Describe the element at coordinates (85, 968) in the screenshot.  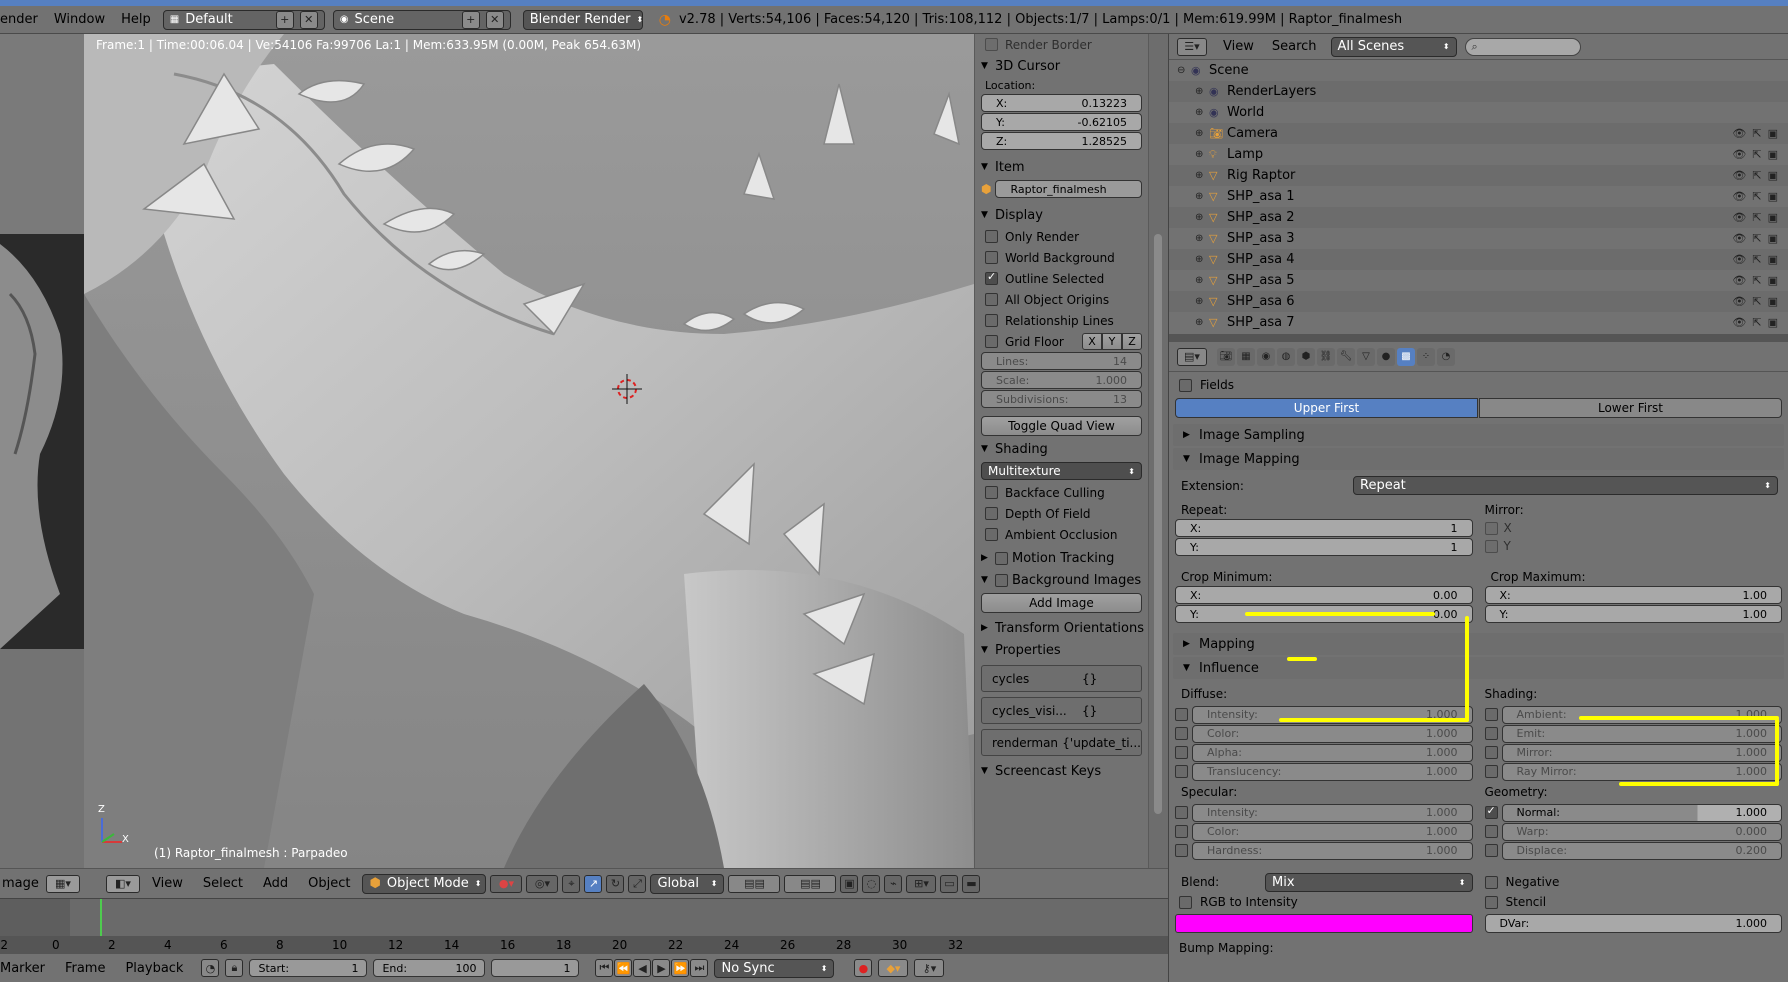
I see `menu-frame: Frame` at that location.